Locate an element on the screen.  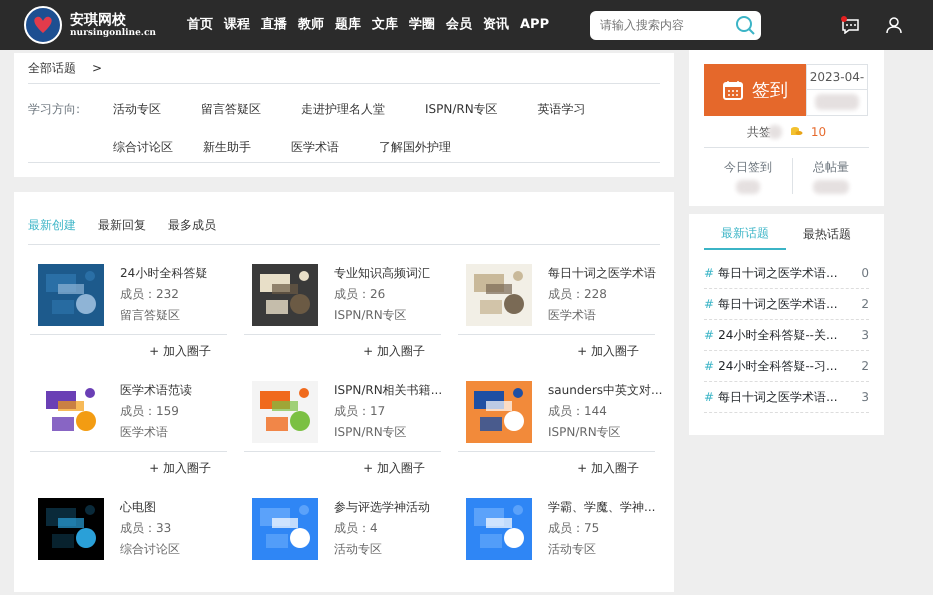
group-title: 医学术语范读 is located at coordinates (156, 390).